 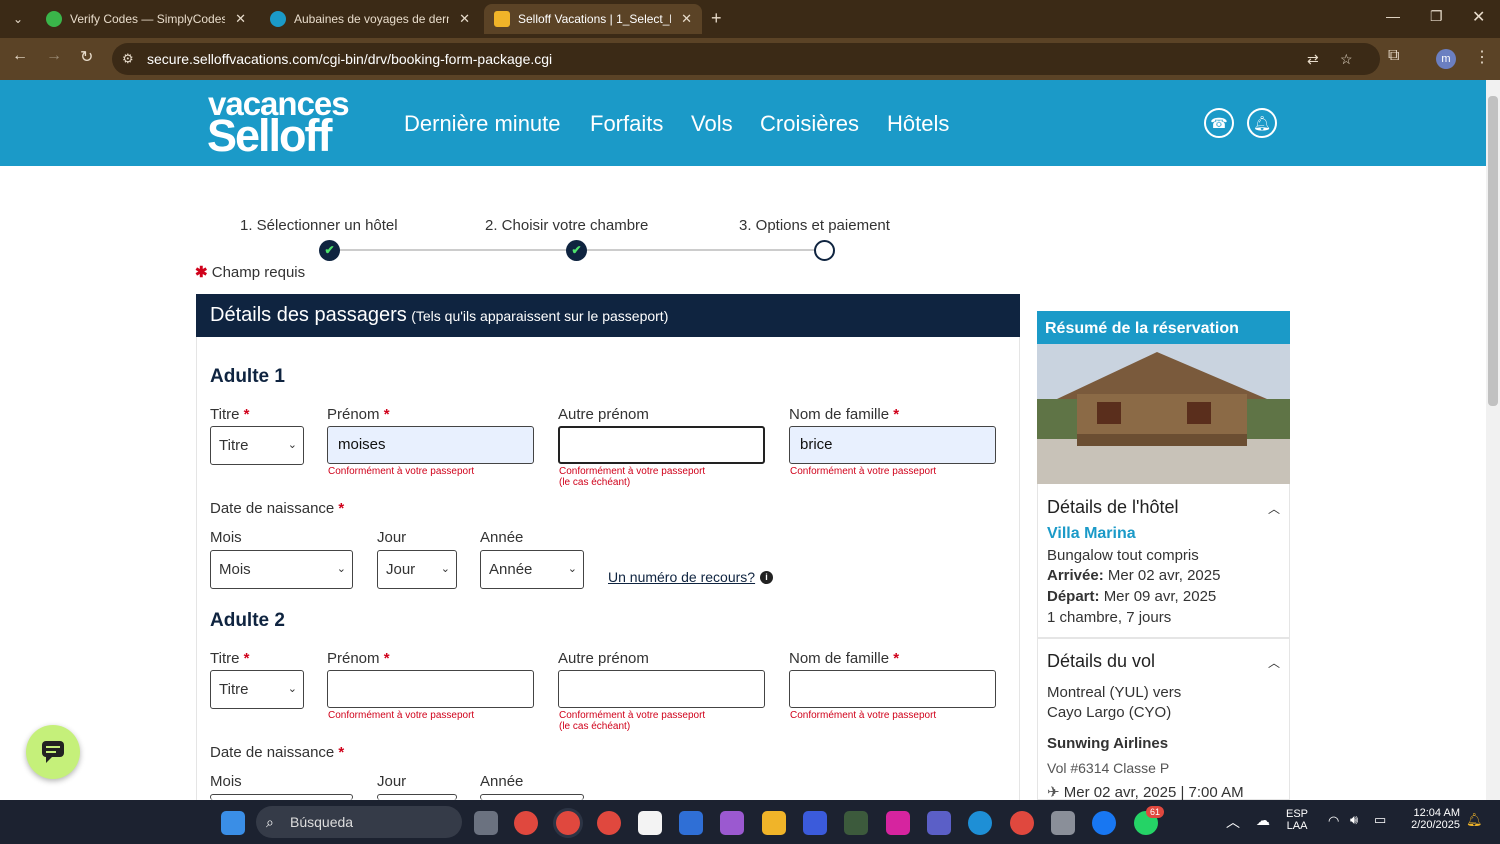 I want to click on logo-bottom: Selloff, so click(x=270, y=135).